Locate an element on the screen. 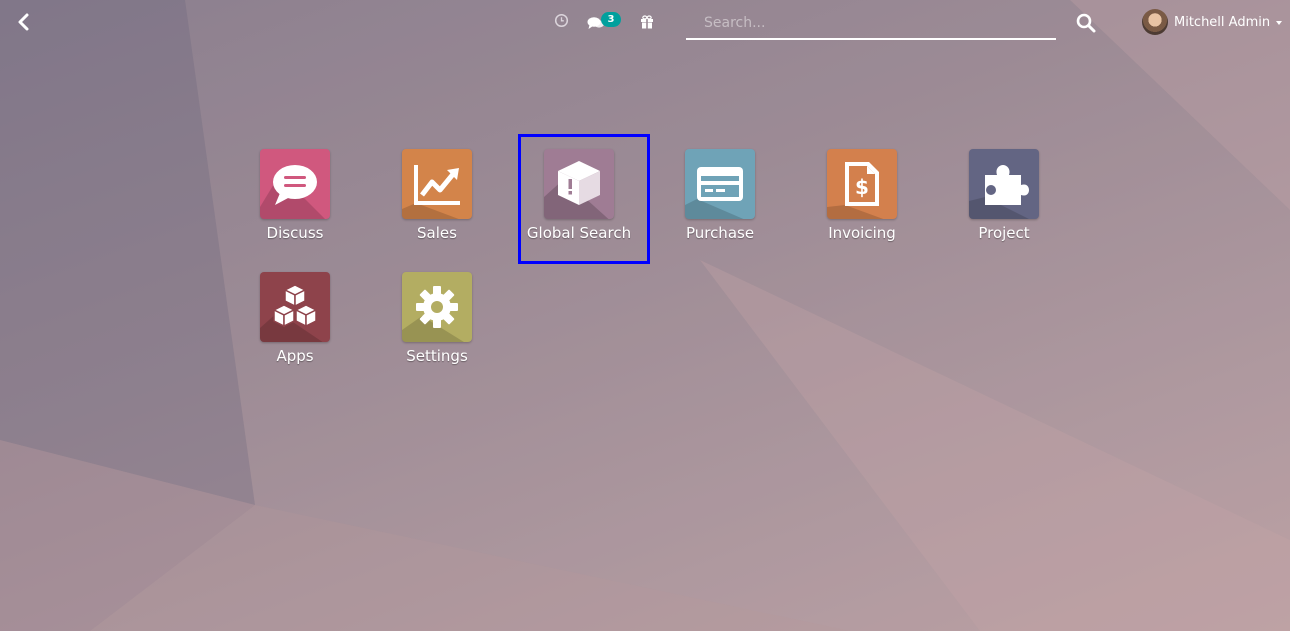 Image resolution: width=1290 pixels, height=631 pixels. updates-button is located at coordinates (647, 23).